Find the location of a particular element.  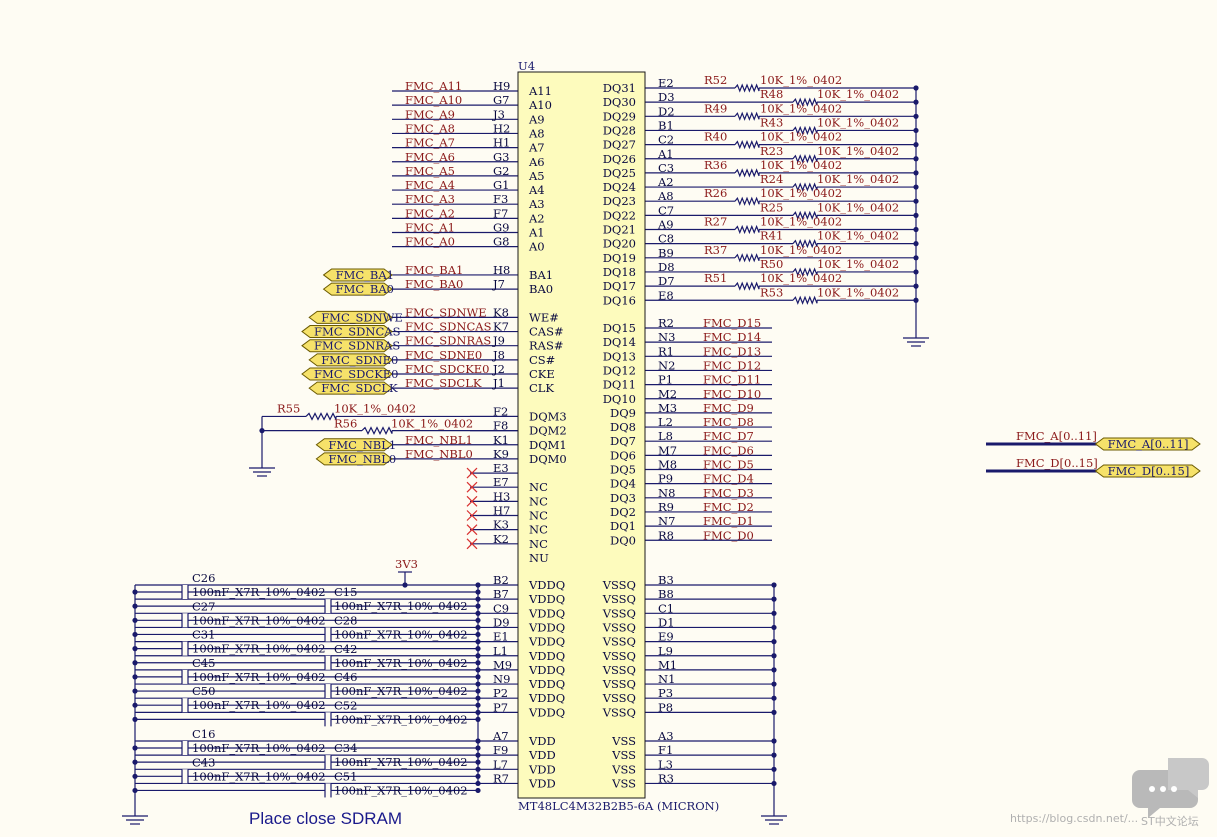

capacitor-ref: C51 is located at coordinates (345, 776).